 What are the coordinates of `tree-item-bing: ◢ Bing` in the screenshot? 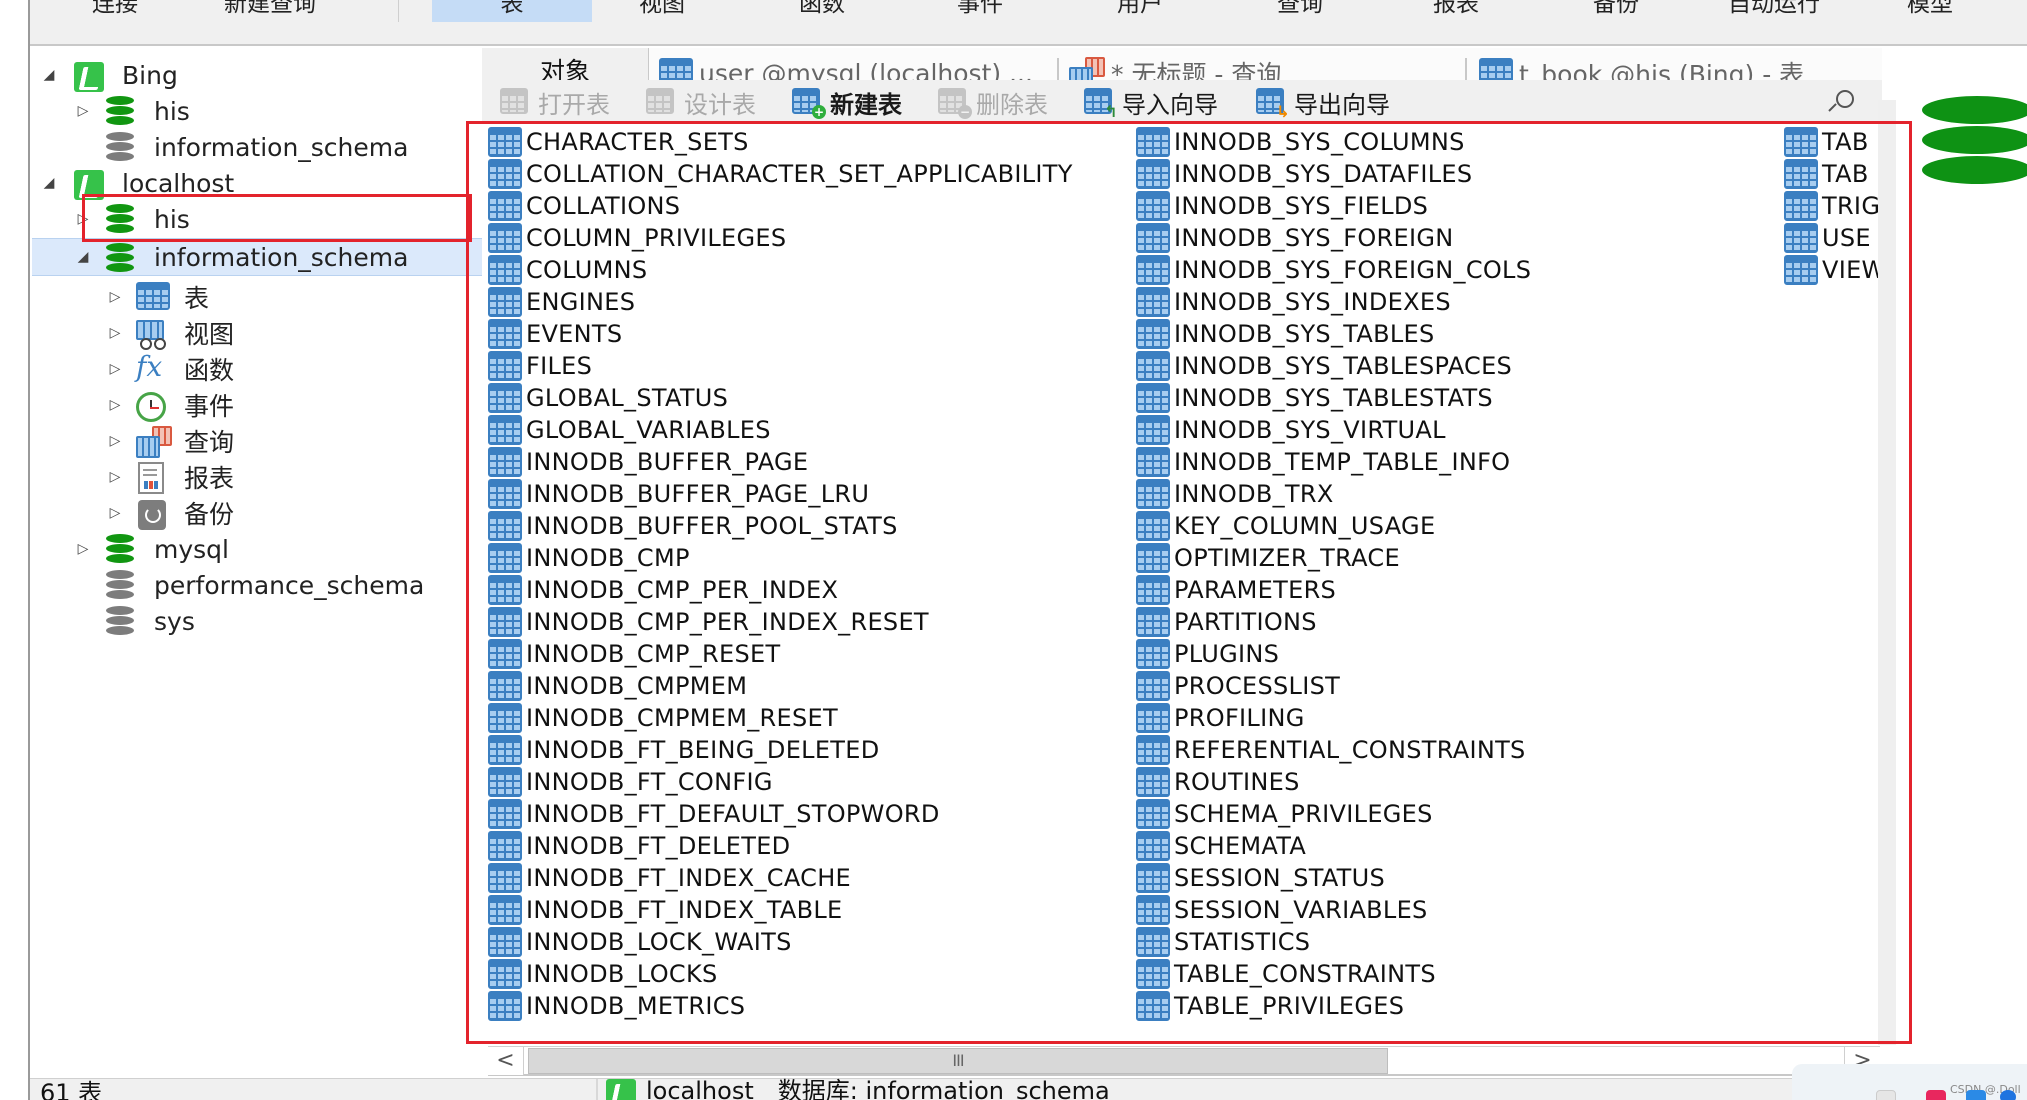 It's located at (257, 75).